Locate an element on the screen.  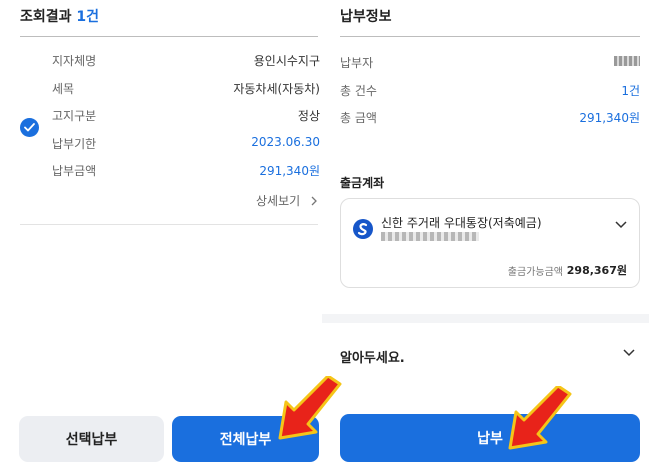
total-amount-row: 총 금액 291,340원 is located at coordinates (490, 119).